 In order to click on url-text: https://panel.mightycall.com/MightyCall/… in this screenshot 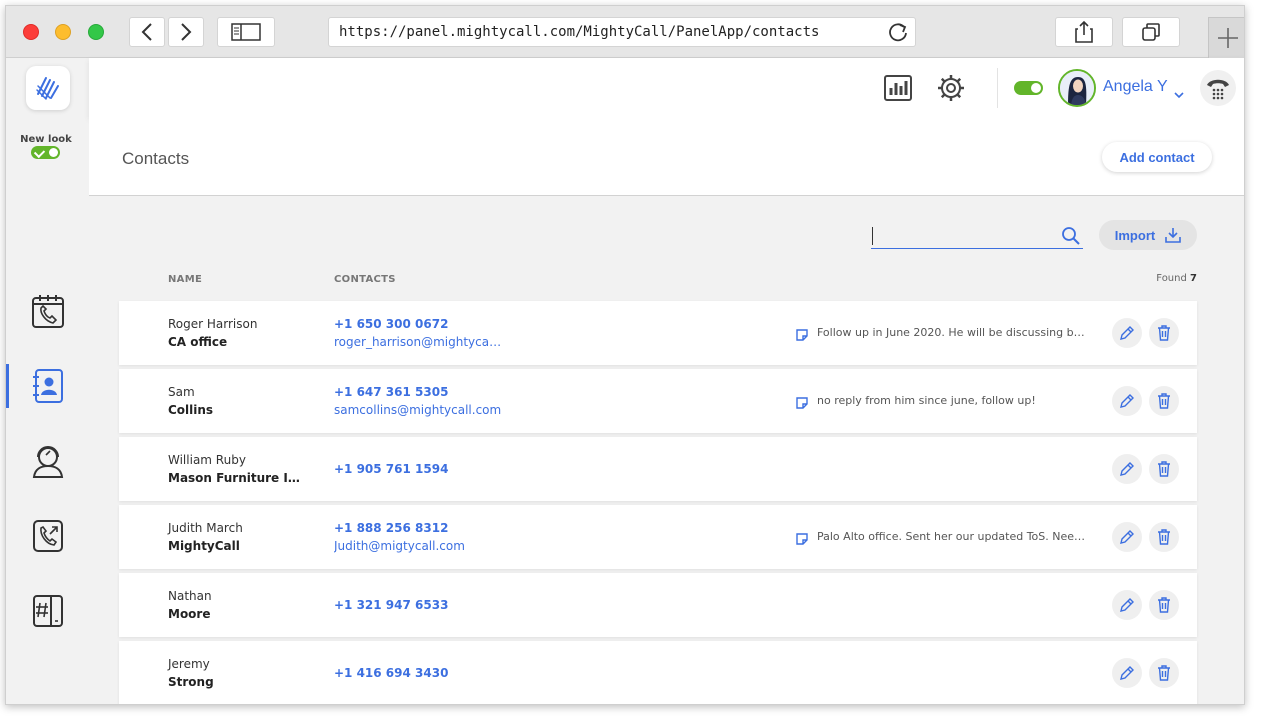, I will do `click(579, 32)`.